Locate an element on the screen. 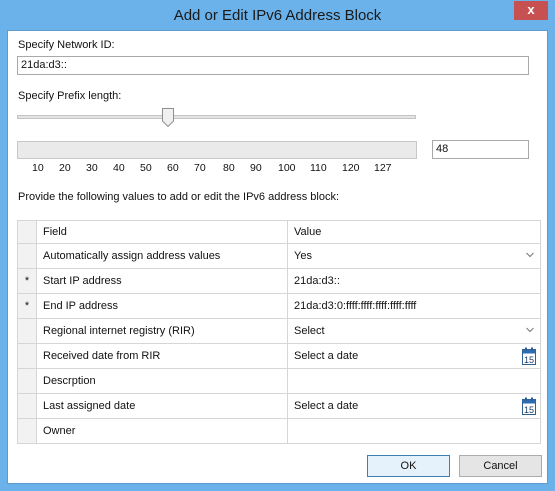 The height and width of the screenshot is (491, 555). title-bar: Add or Edit IPv6 Address Block x is located at coordinates (277, 15).